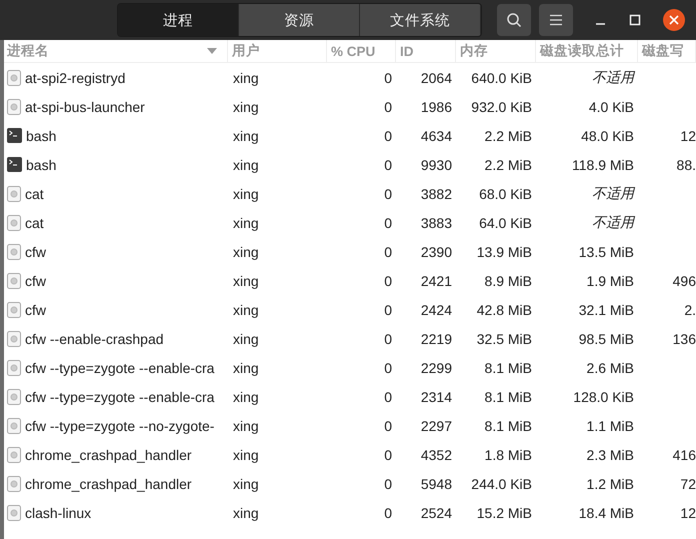  I want to click on disk-read-cell: 2.6 MiB, so click(610, 368).